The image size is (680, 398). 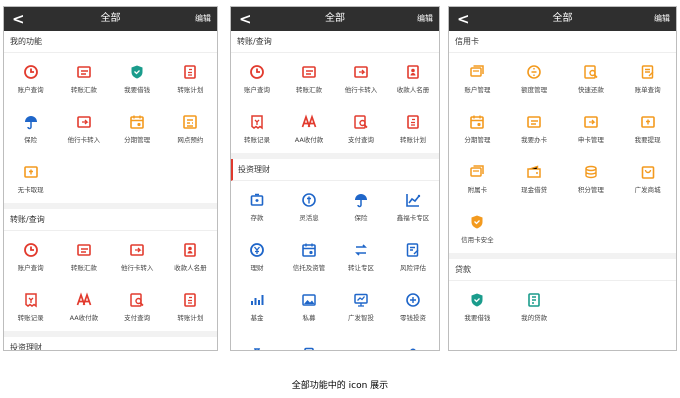 I want to click on function-label: 灵活息, so click(x=309, y=217).